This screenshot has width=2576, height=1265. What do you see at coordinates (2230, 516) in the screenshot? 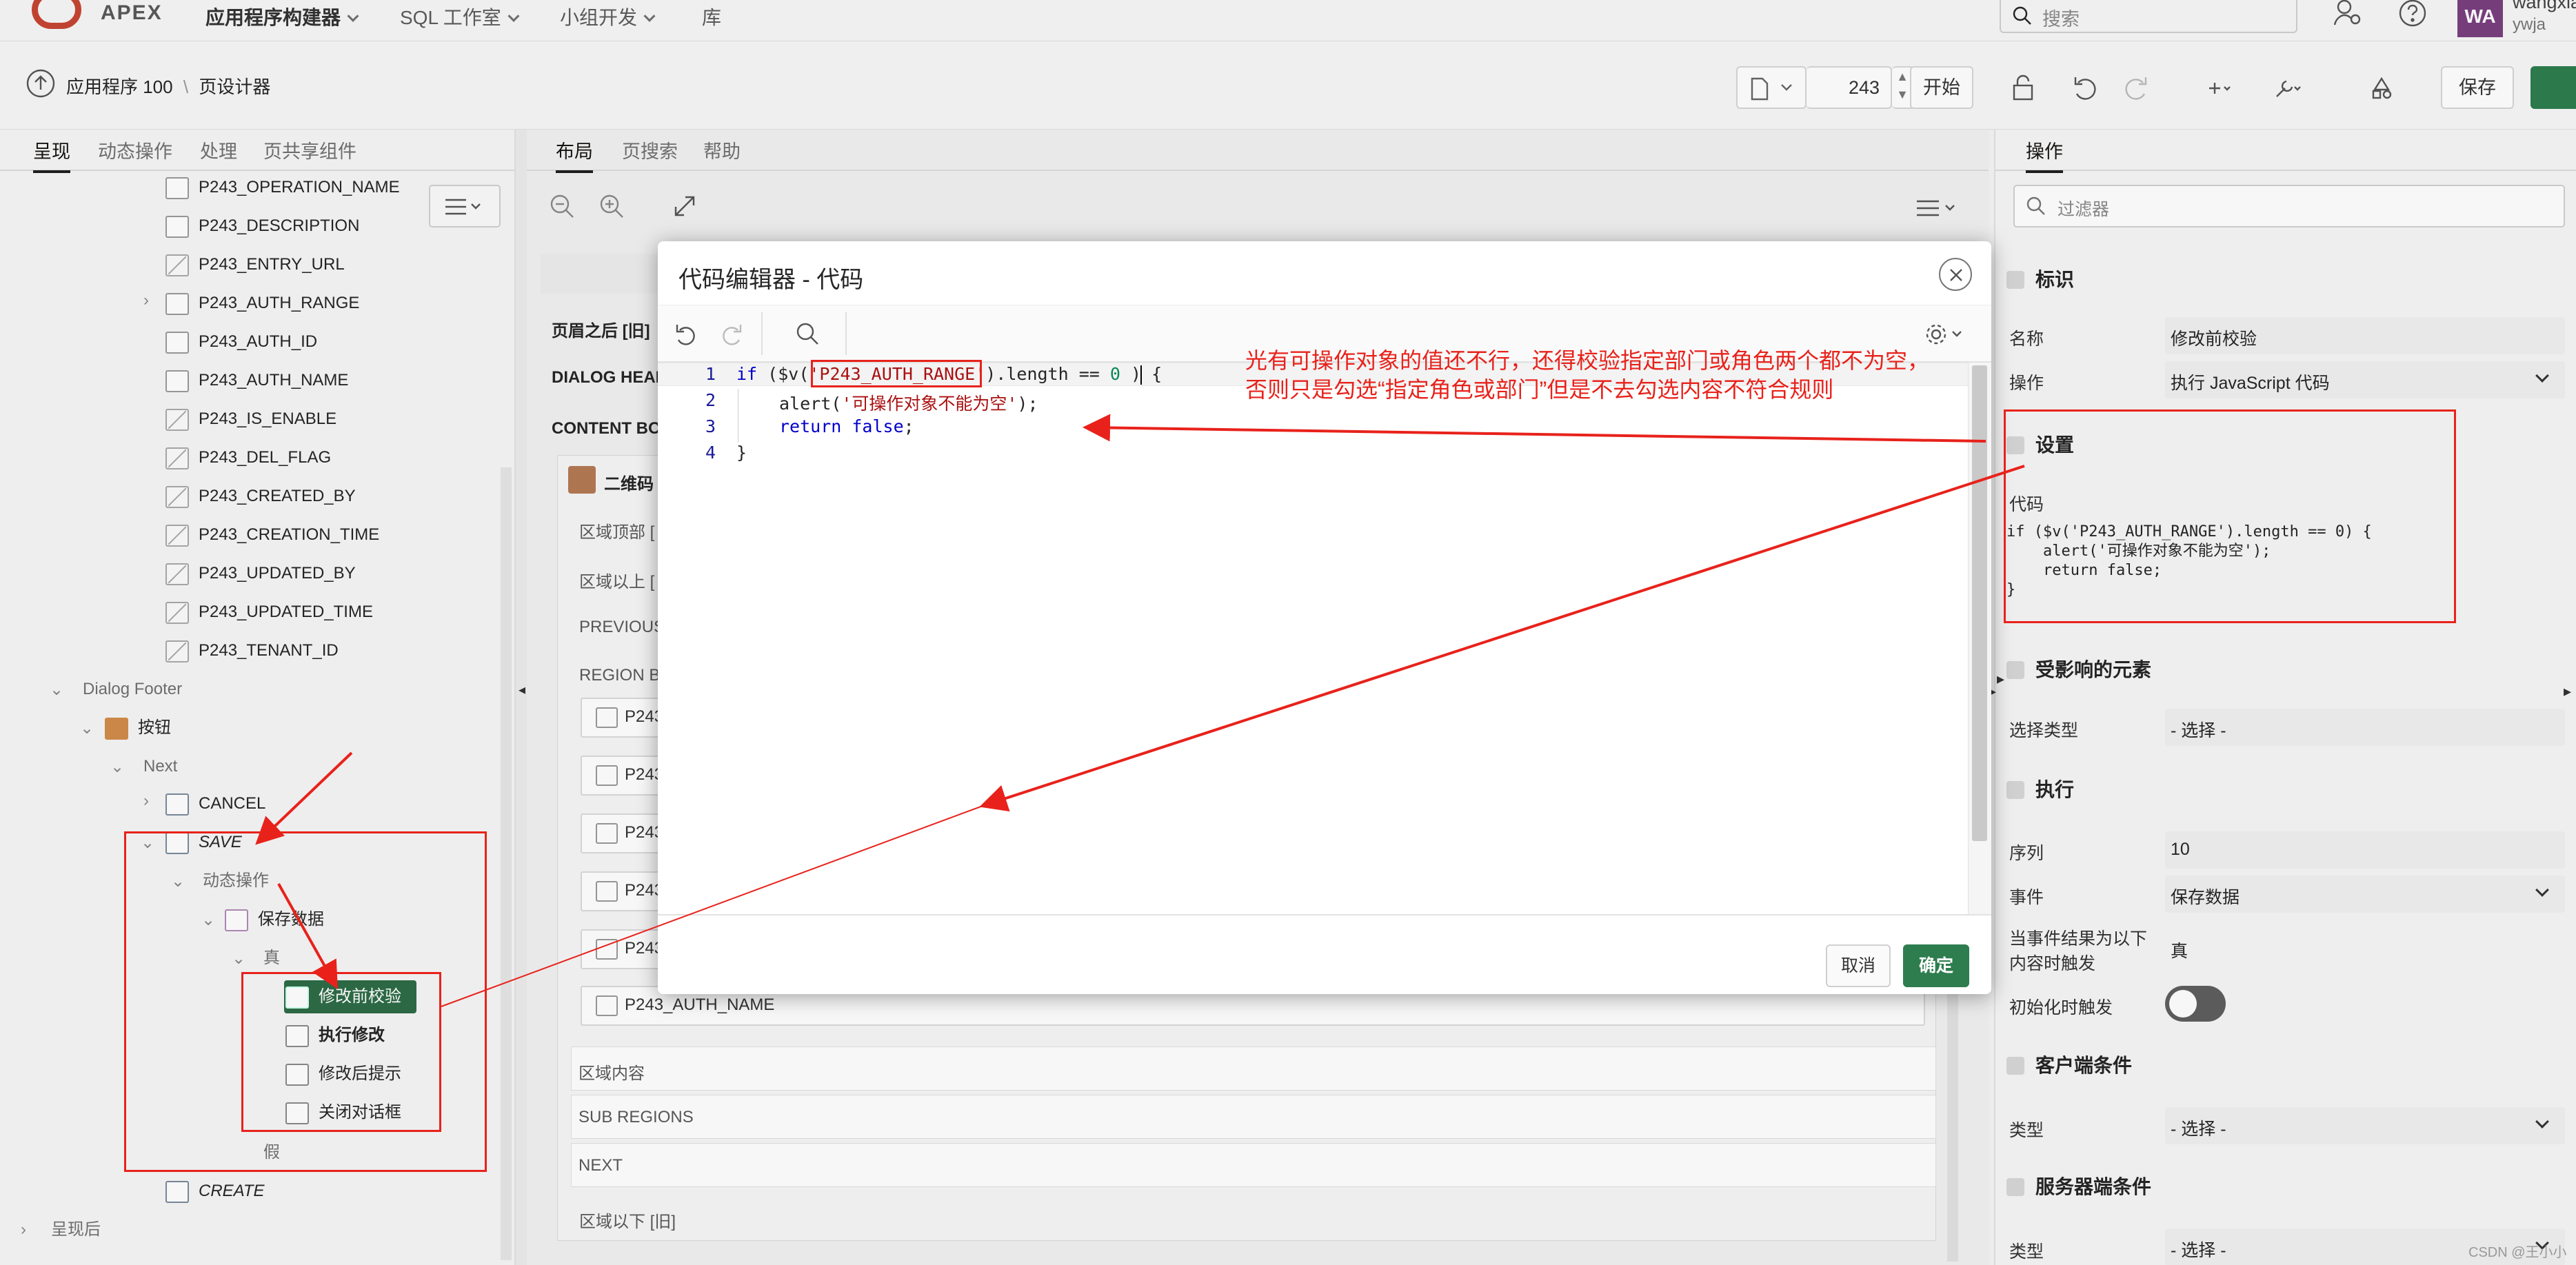
I see `annotation-highlight-settings` at bounding box center [2230, 516].